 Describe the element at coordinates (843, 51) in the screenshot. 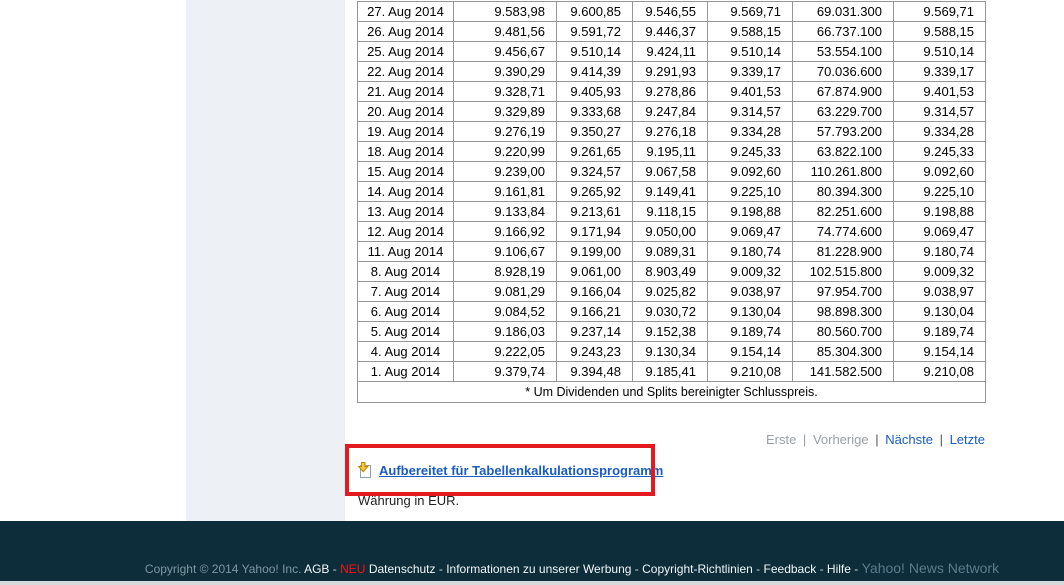

I see `table-cell: 53.554.100` at that location.